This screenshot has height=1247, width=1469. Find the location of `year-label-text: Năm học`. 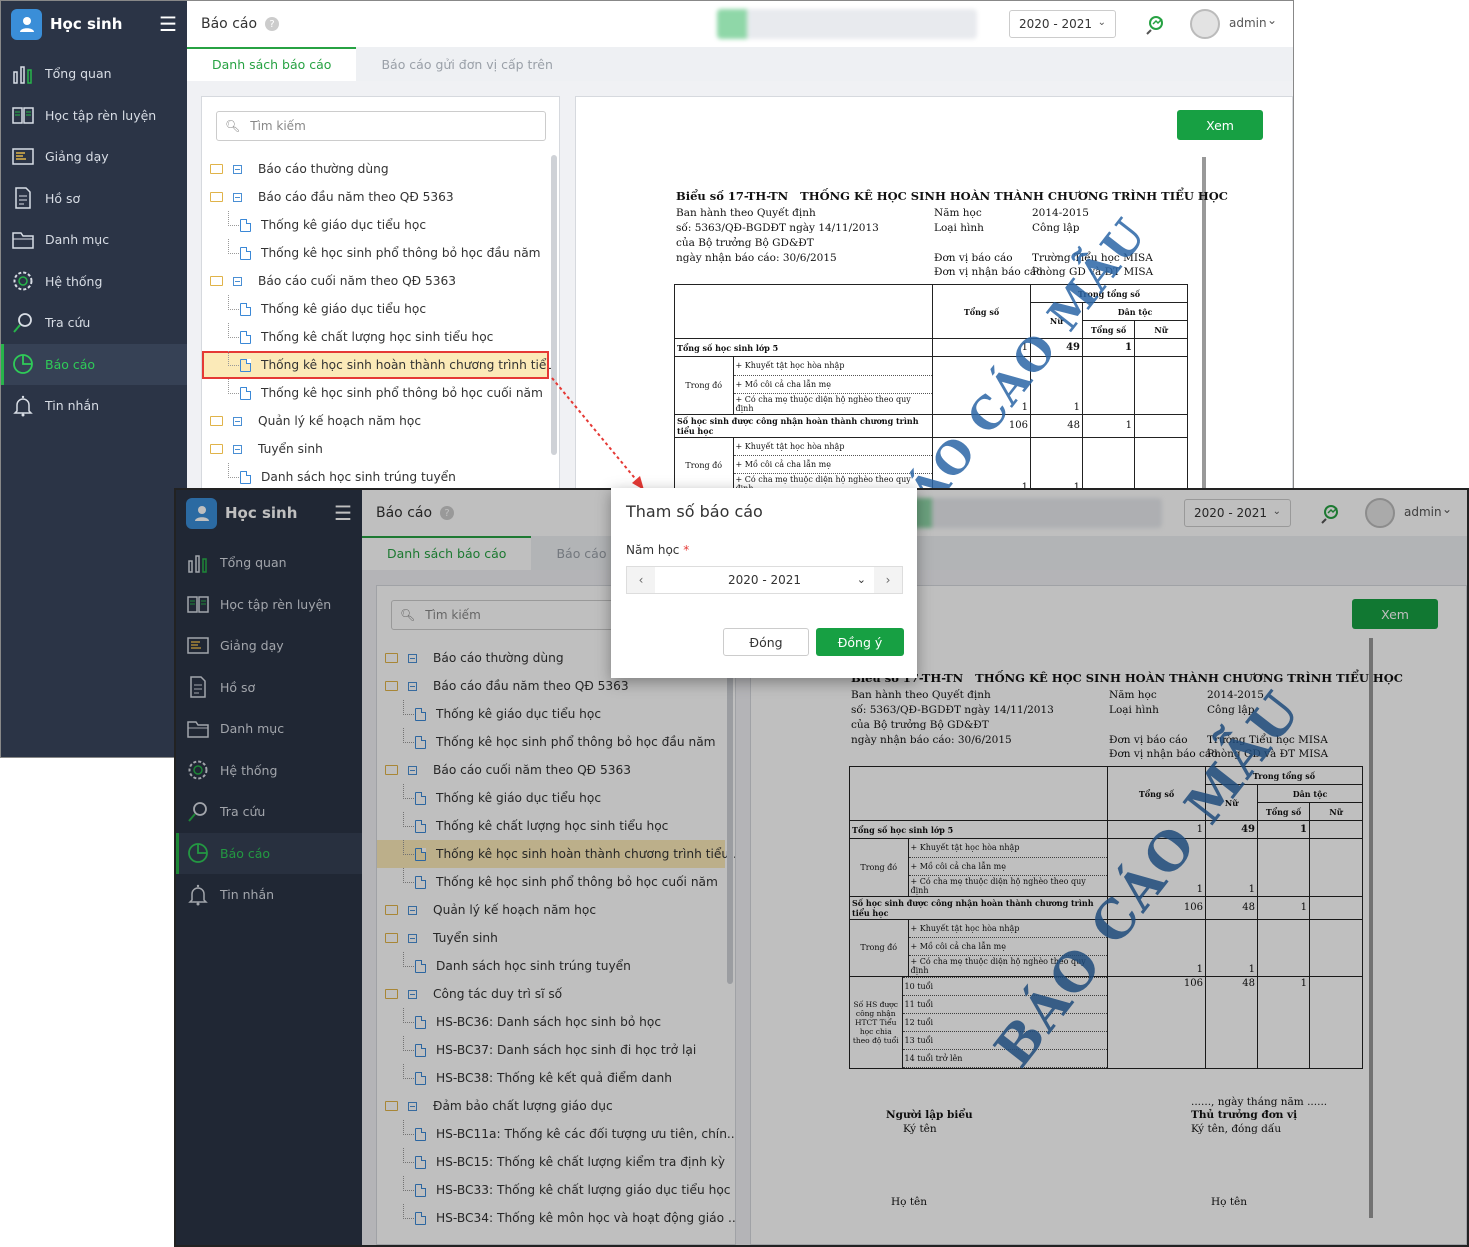

year-label-text: Năm học is located at coordinates (653, 550).